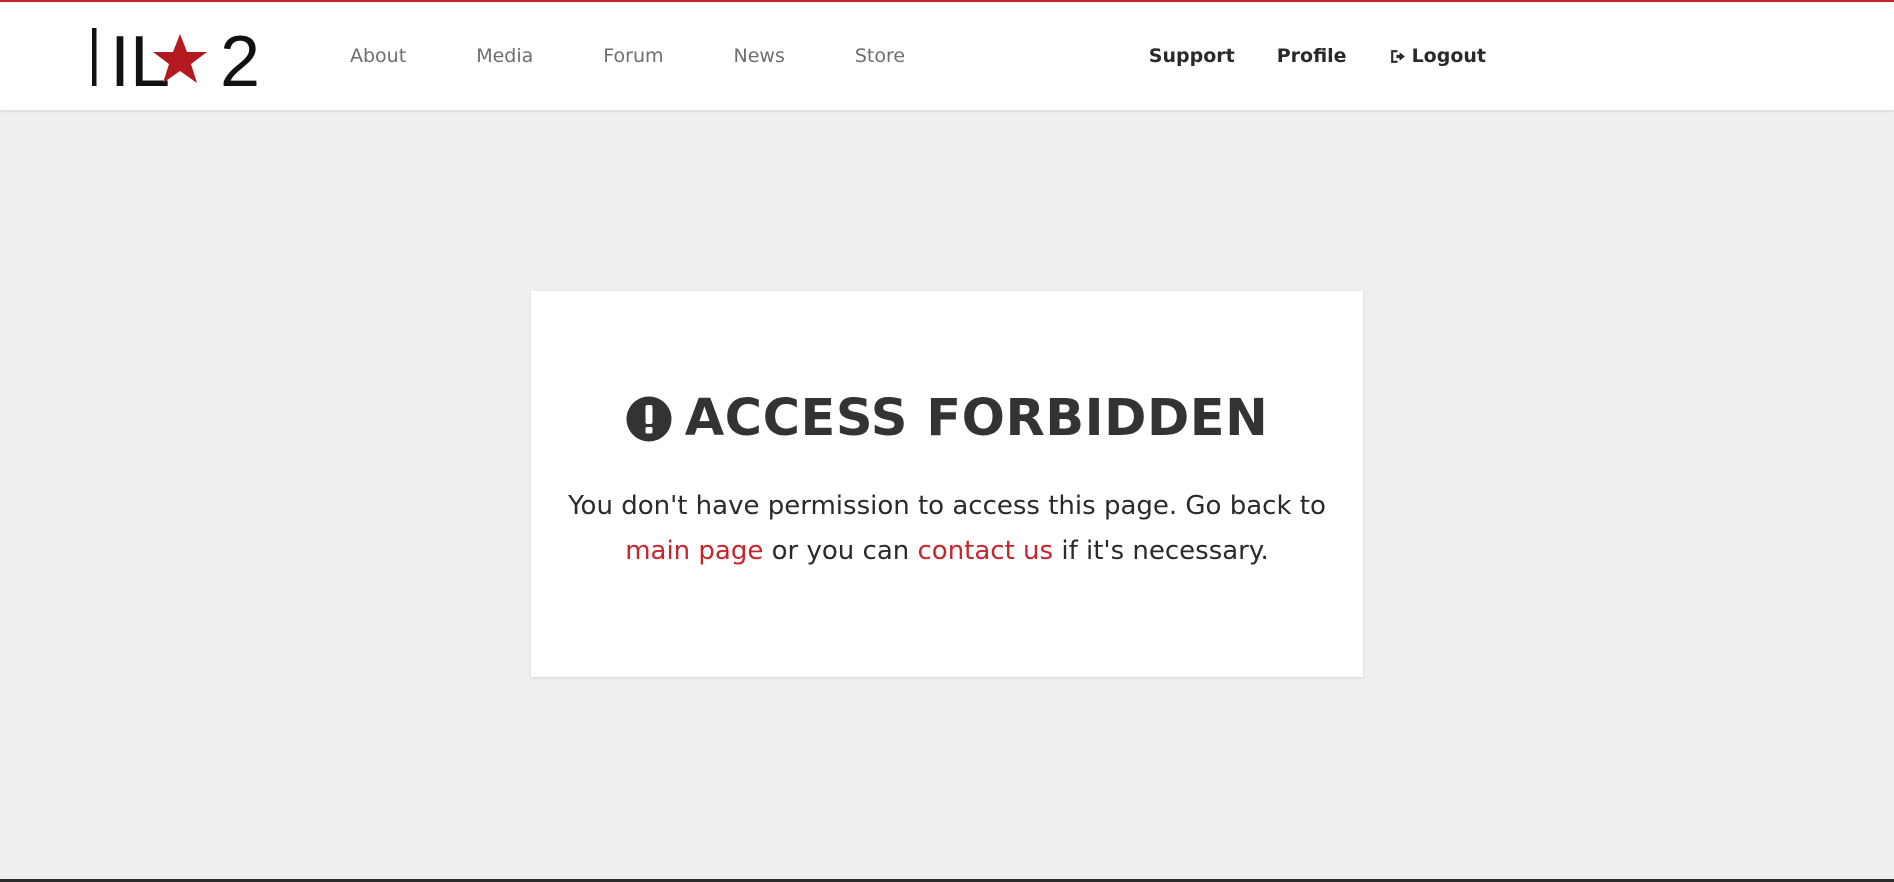 This screenshot has height=882, width=1894. I want to click on error-message-part2: or you can, so click(840, 551).